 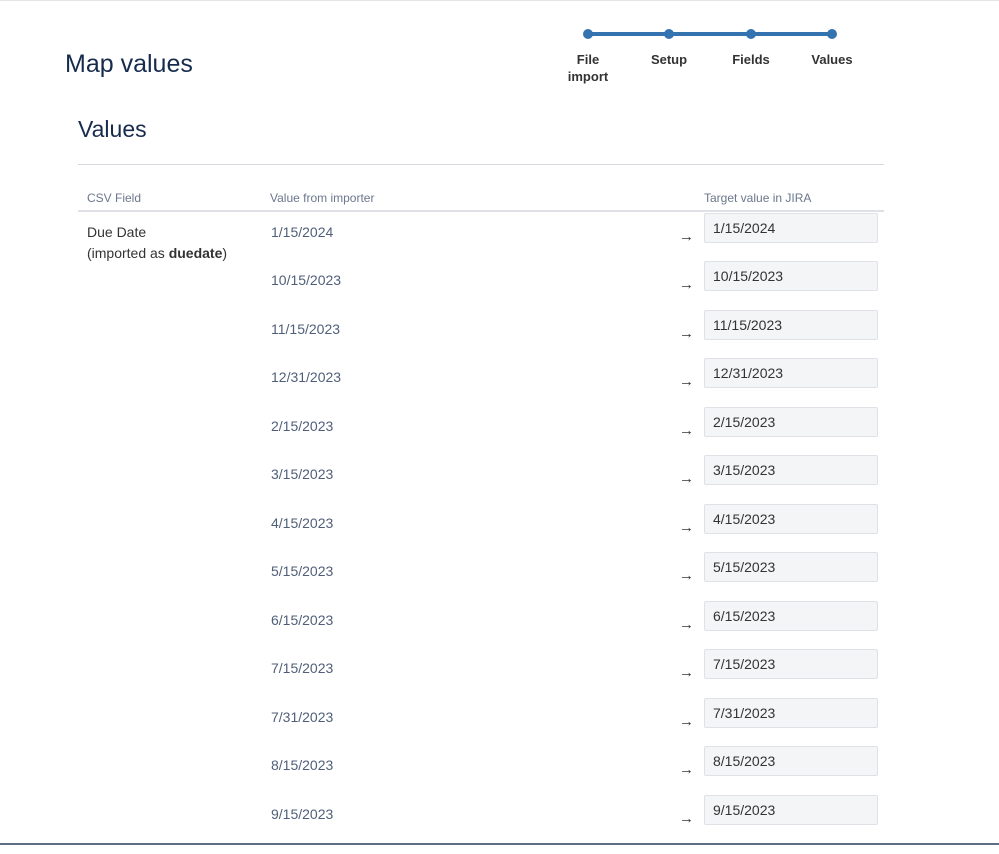 What do you see at coordinates (588, 68) in the screenshot?
I see `progress-step-label: File import` at bounding box center [588, 68].